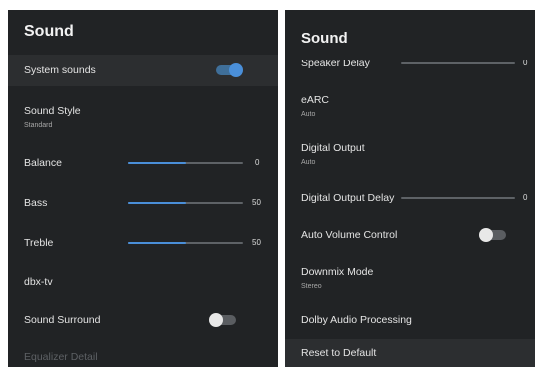 The width and height of the screenshot is (535, 367). I want to click on speaker-delay-slider, so click(458, 63).